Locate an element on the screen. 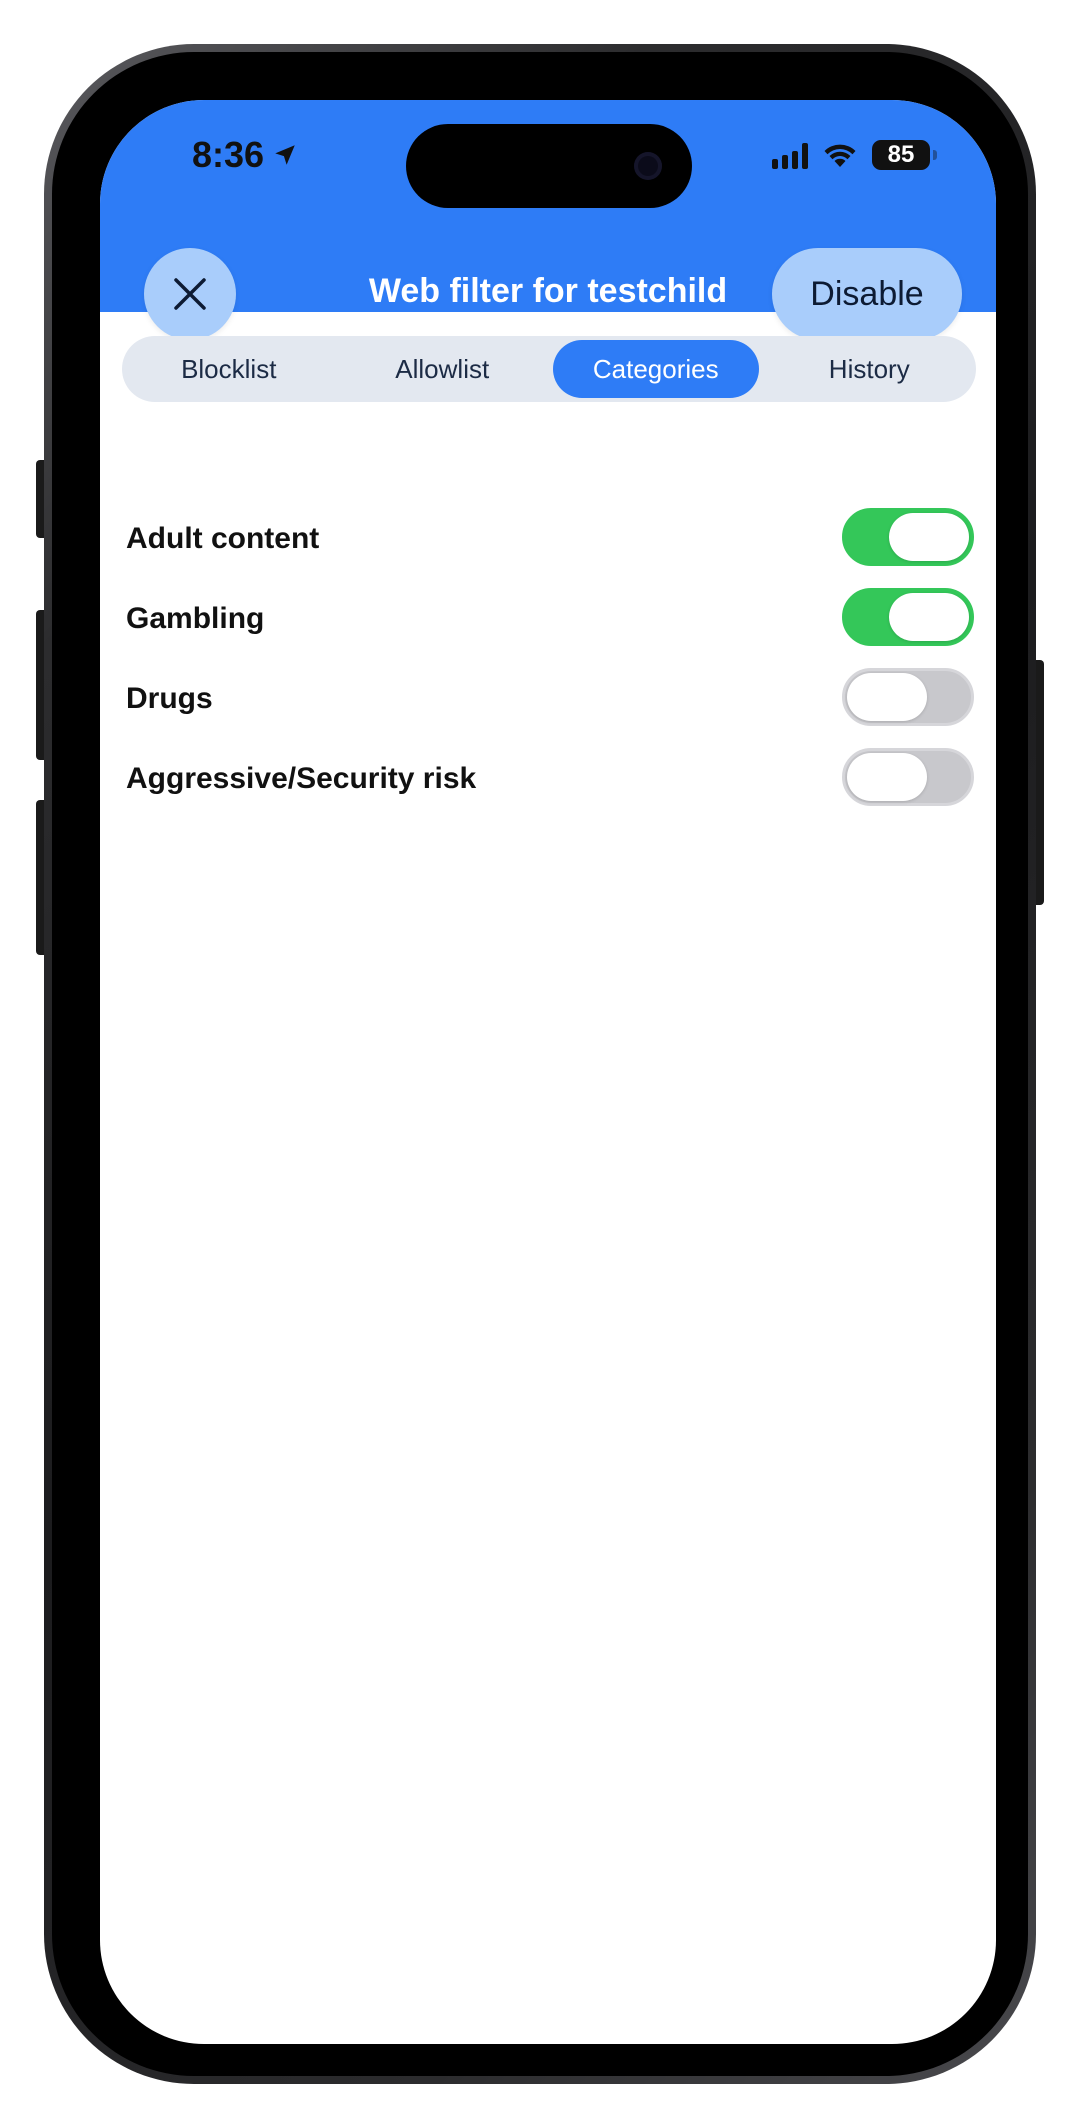 The height and width of the screenshot is (2128, 1080). tab-history: History is located at coordinates (870, 369).